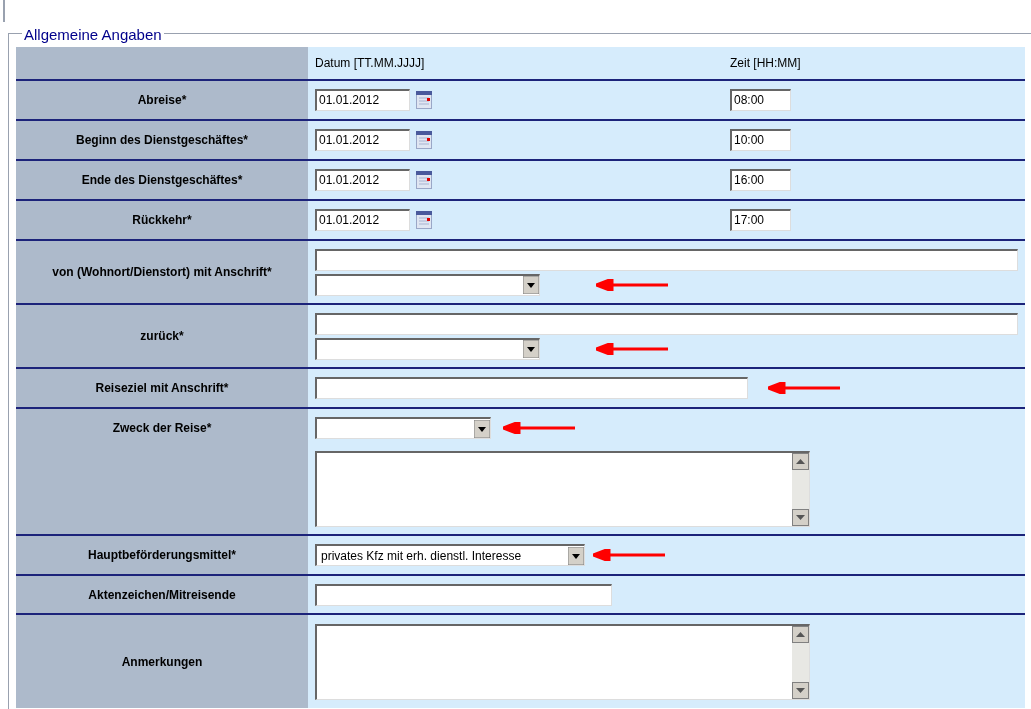 The height and width of the screenshot is (709, 1031). Describe the element at coordinates (162, 388) in the screenshot. I see `field-label: Reiseziel mit Anschrift*` at that location.